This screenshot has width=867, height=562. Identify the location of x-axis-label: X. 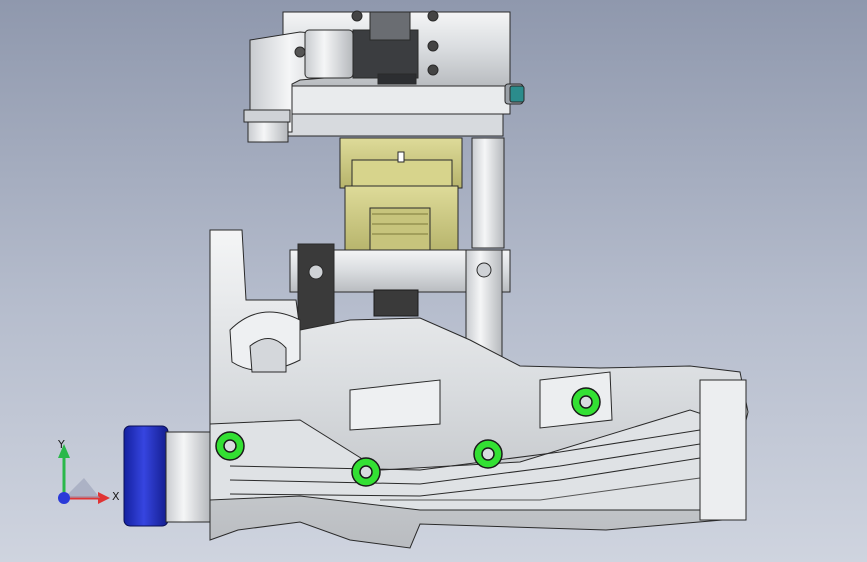
(116, 496).